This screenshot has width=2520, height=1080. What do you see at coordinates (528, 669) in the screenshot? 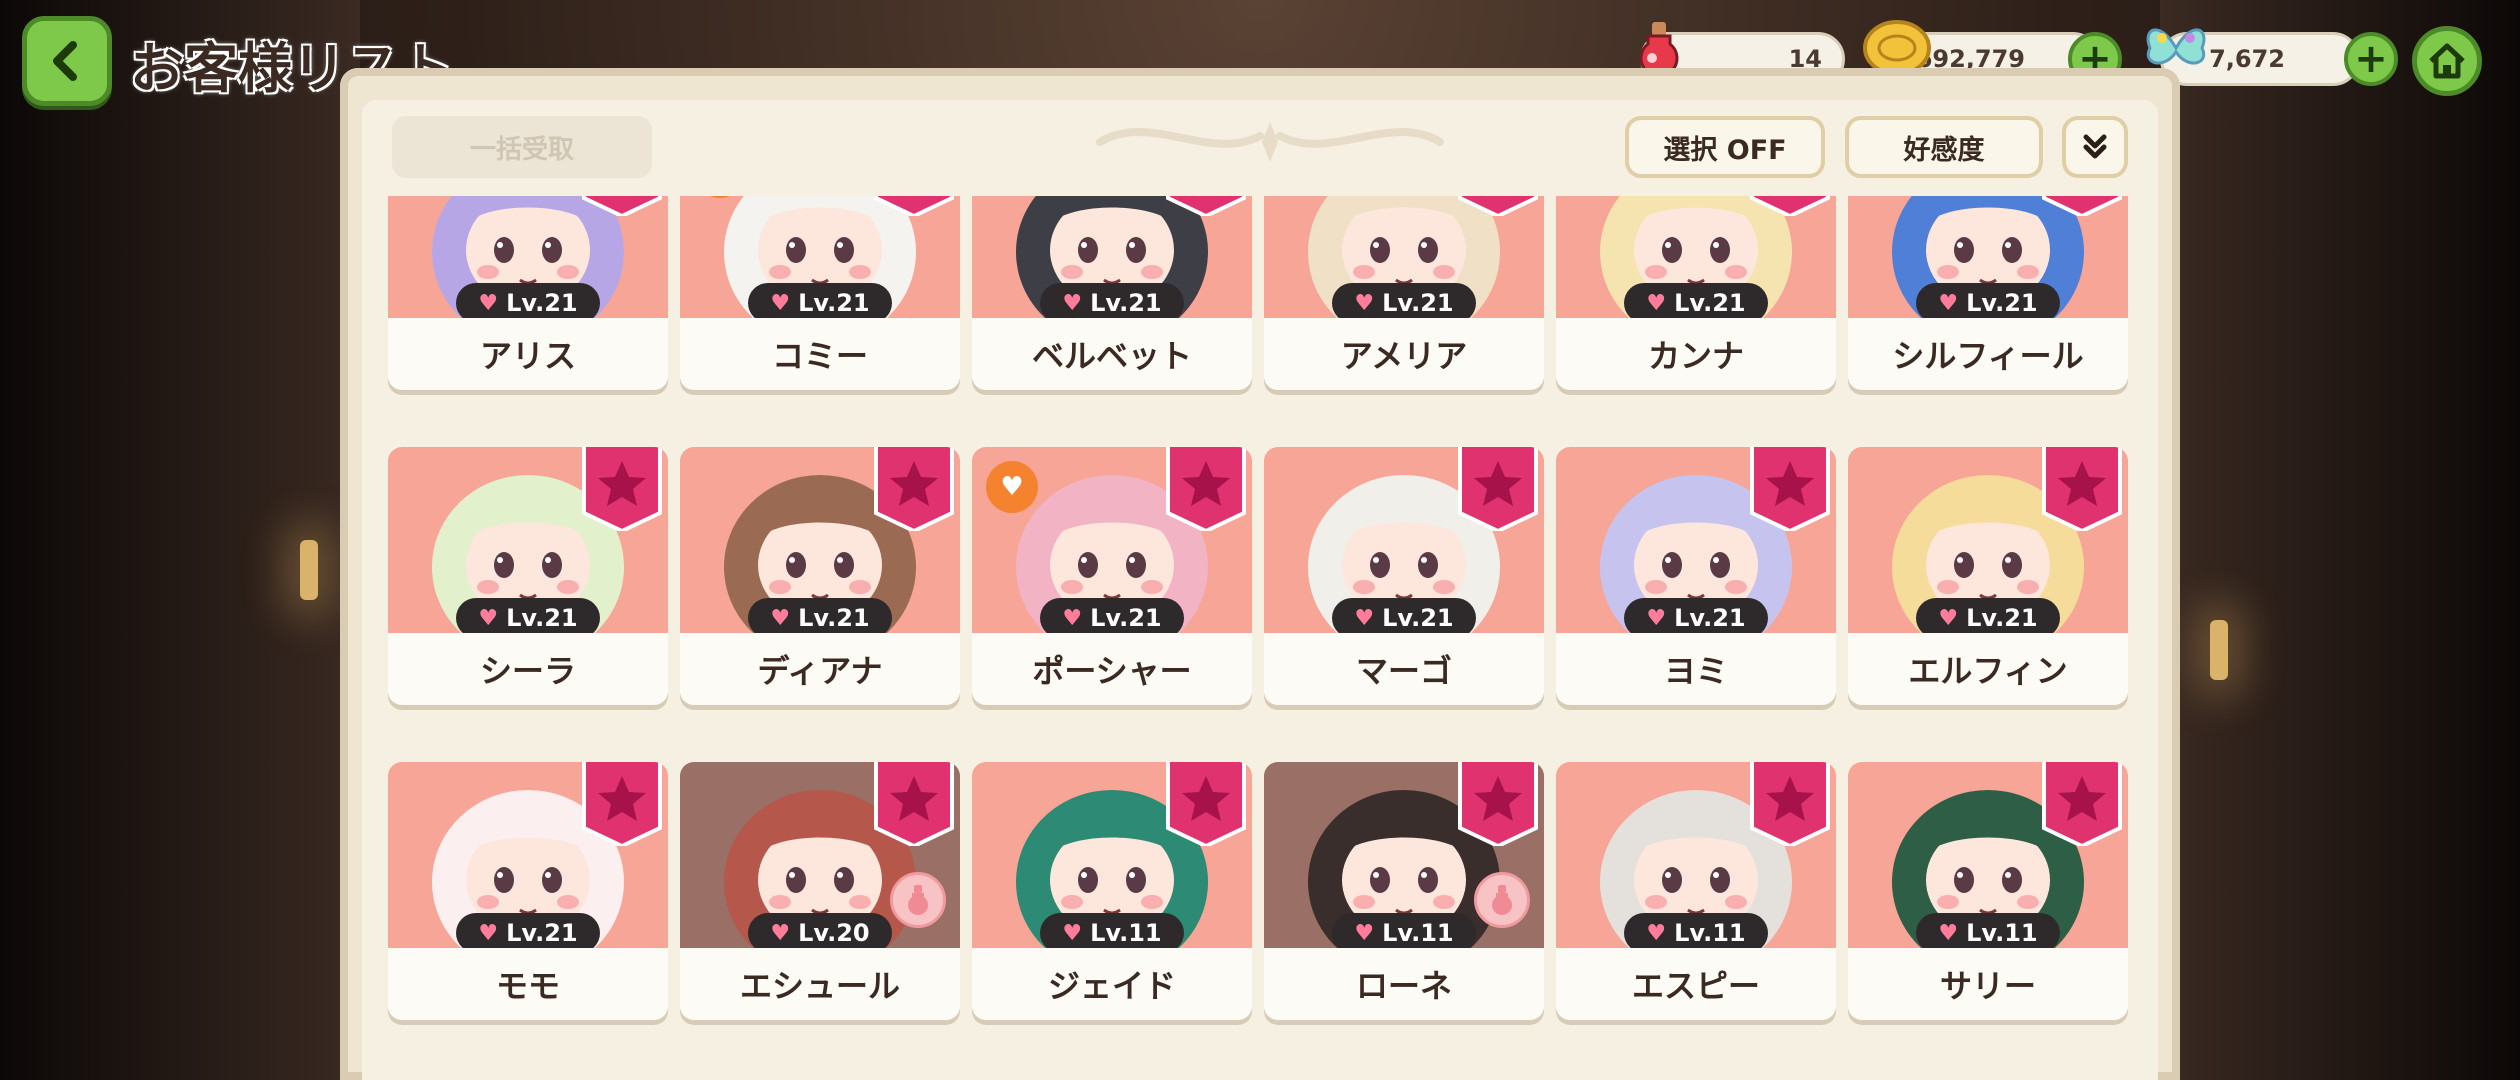
I see `customer-name: シーラ` at bounding box center [528, 669].